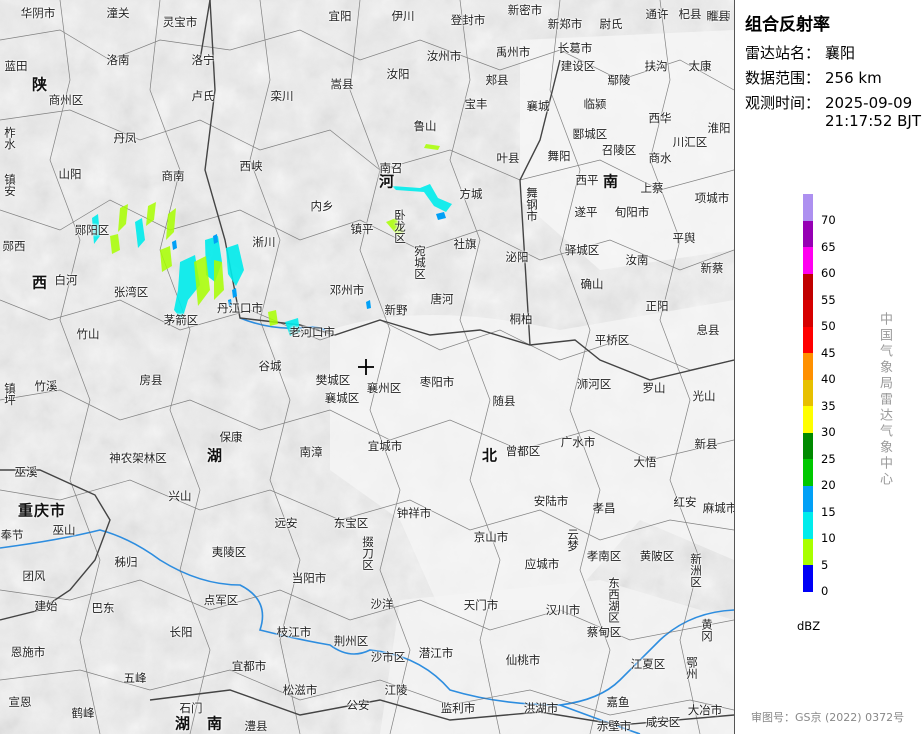 The width and height of the screenshot is (924, 734). Describe the element at coordinates (403, 16) in the screenshot. I see `place-label: 伊川` at that location.